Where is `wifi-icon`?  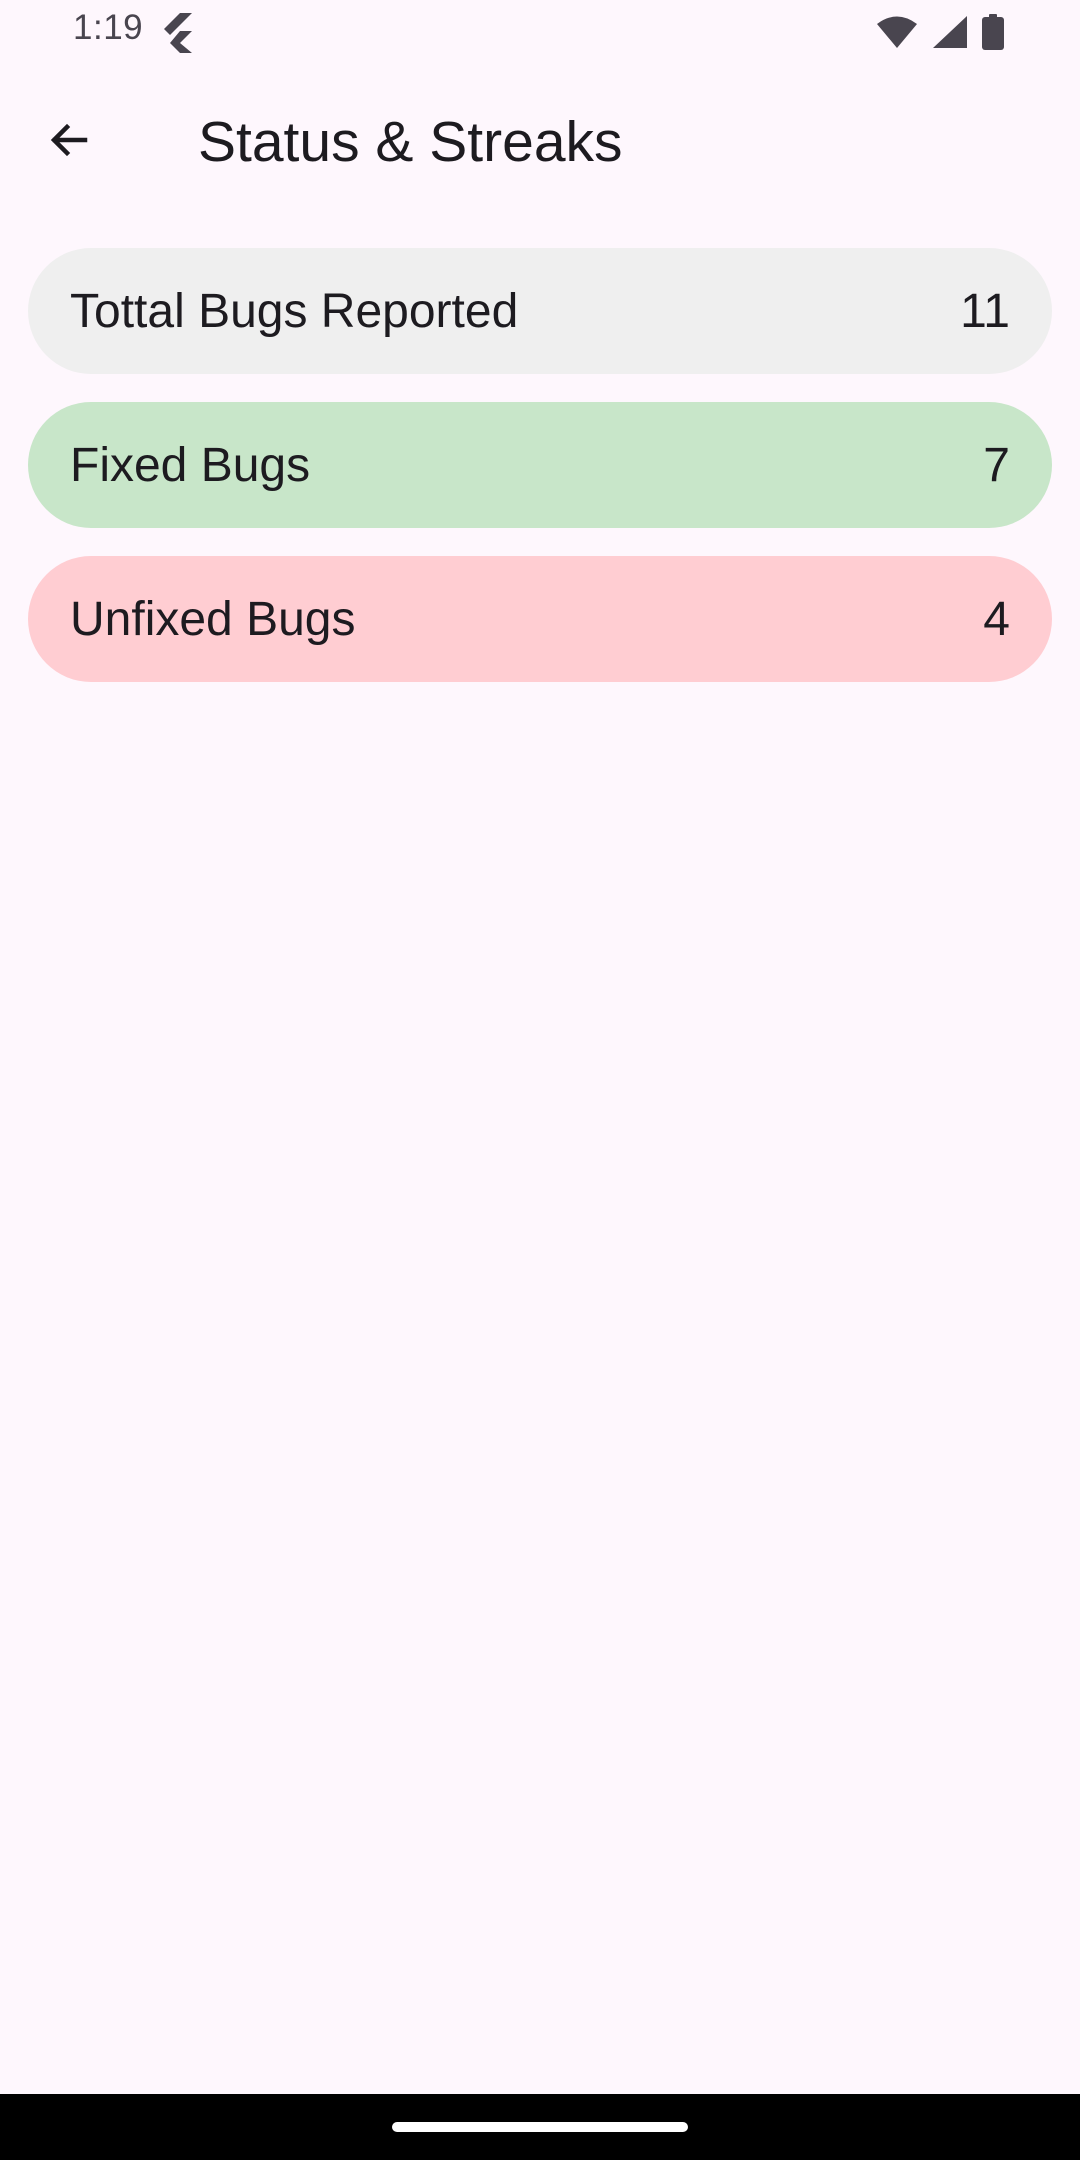
wifi-icon is located at coordinates (897, 34).